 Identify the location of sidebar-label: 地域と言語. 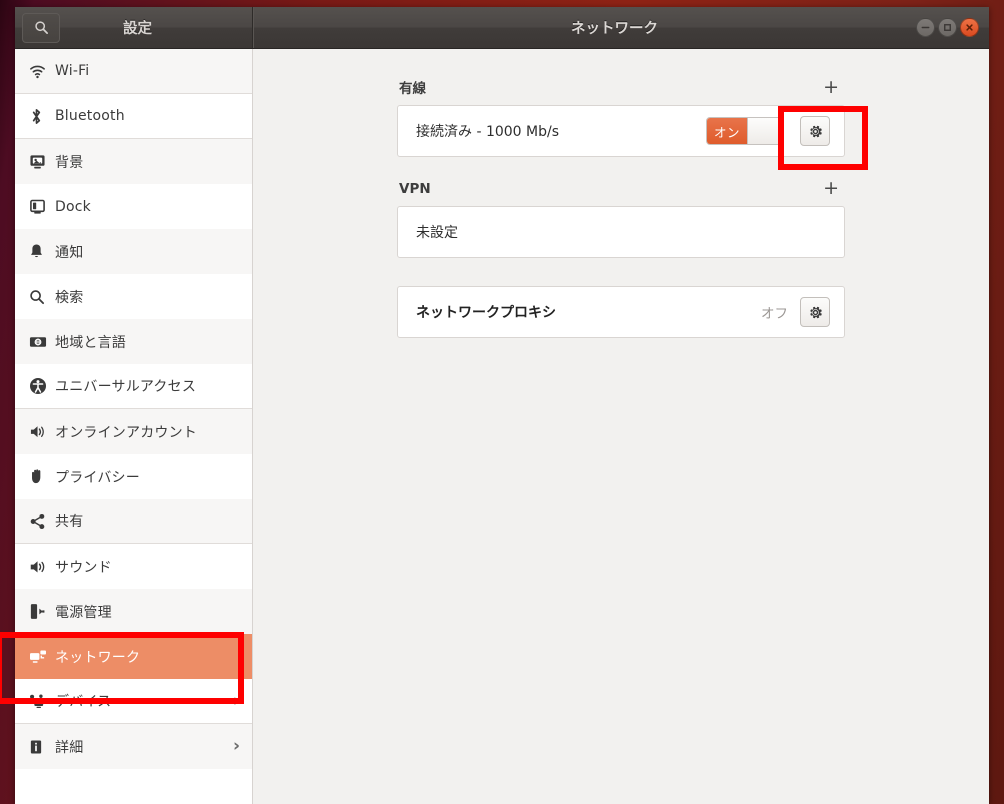
(90, 342).